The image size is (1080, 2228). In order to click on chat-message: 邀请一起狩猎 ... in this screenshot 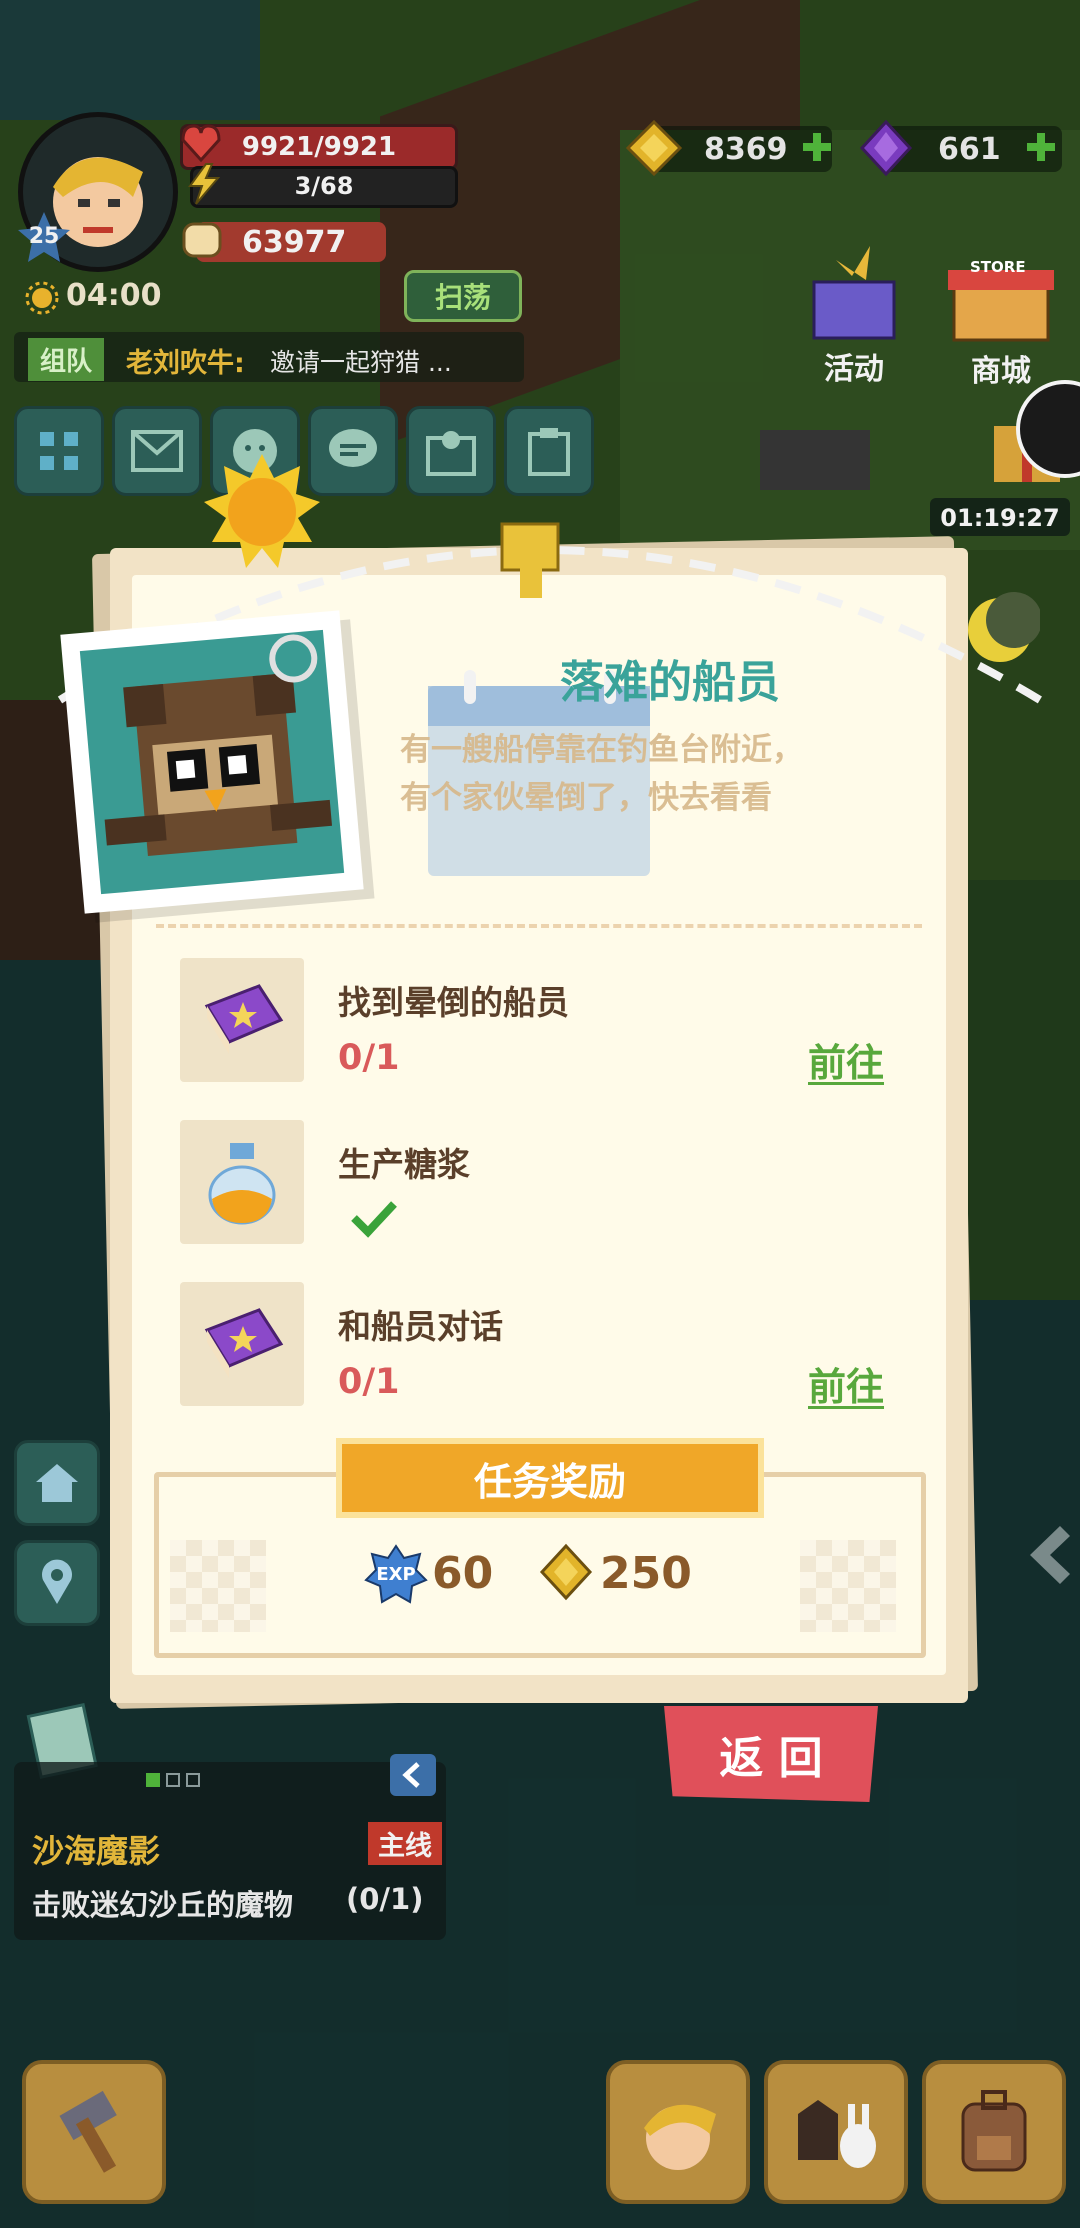, I will do `click(361, 362)`.